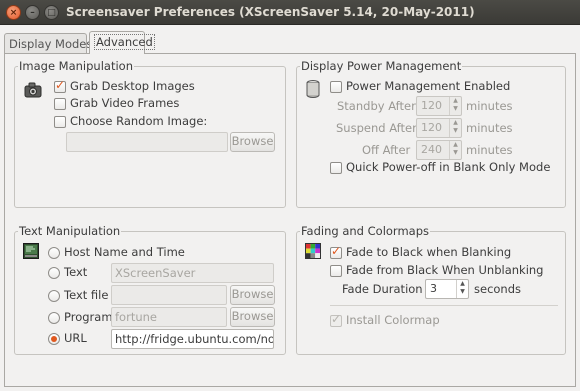 The width and height of the screenshot is (580, 391). I want to click on fade-duration-spinner: 3 ▲ ▼, so click(447, 289).